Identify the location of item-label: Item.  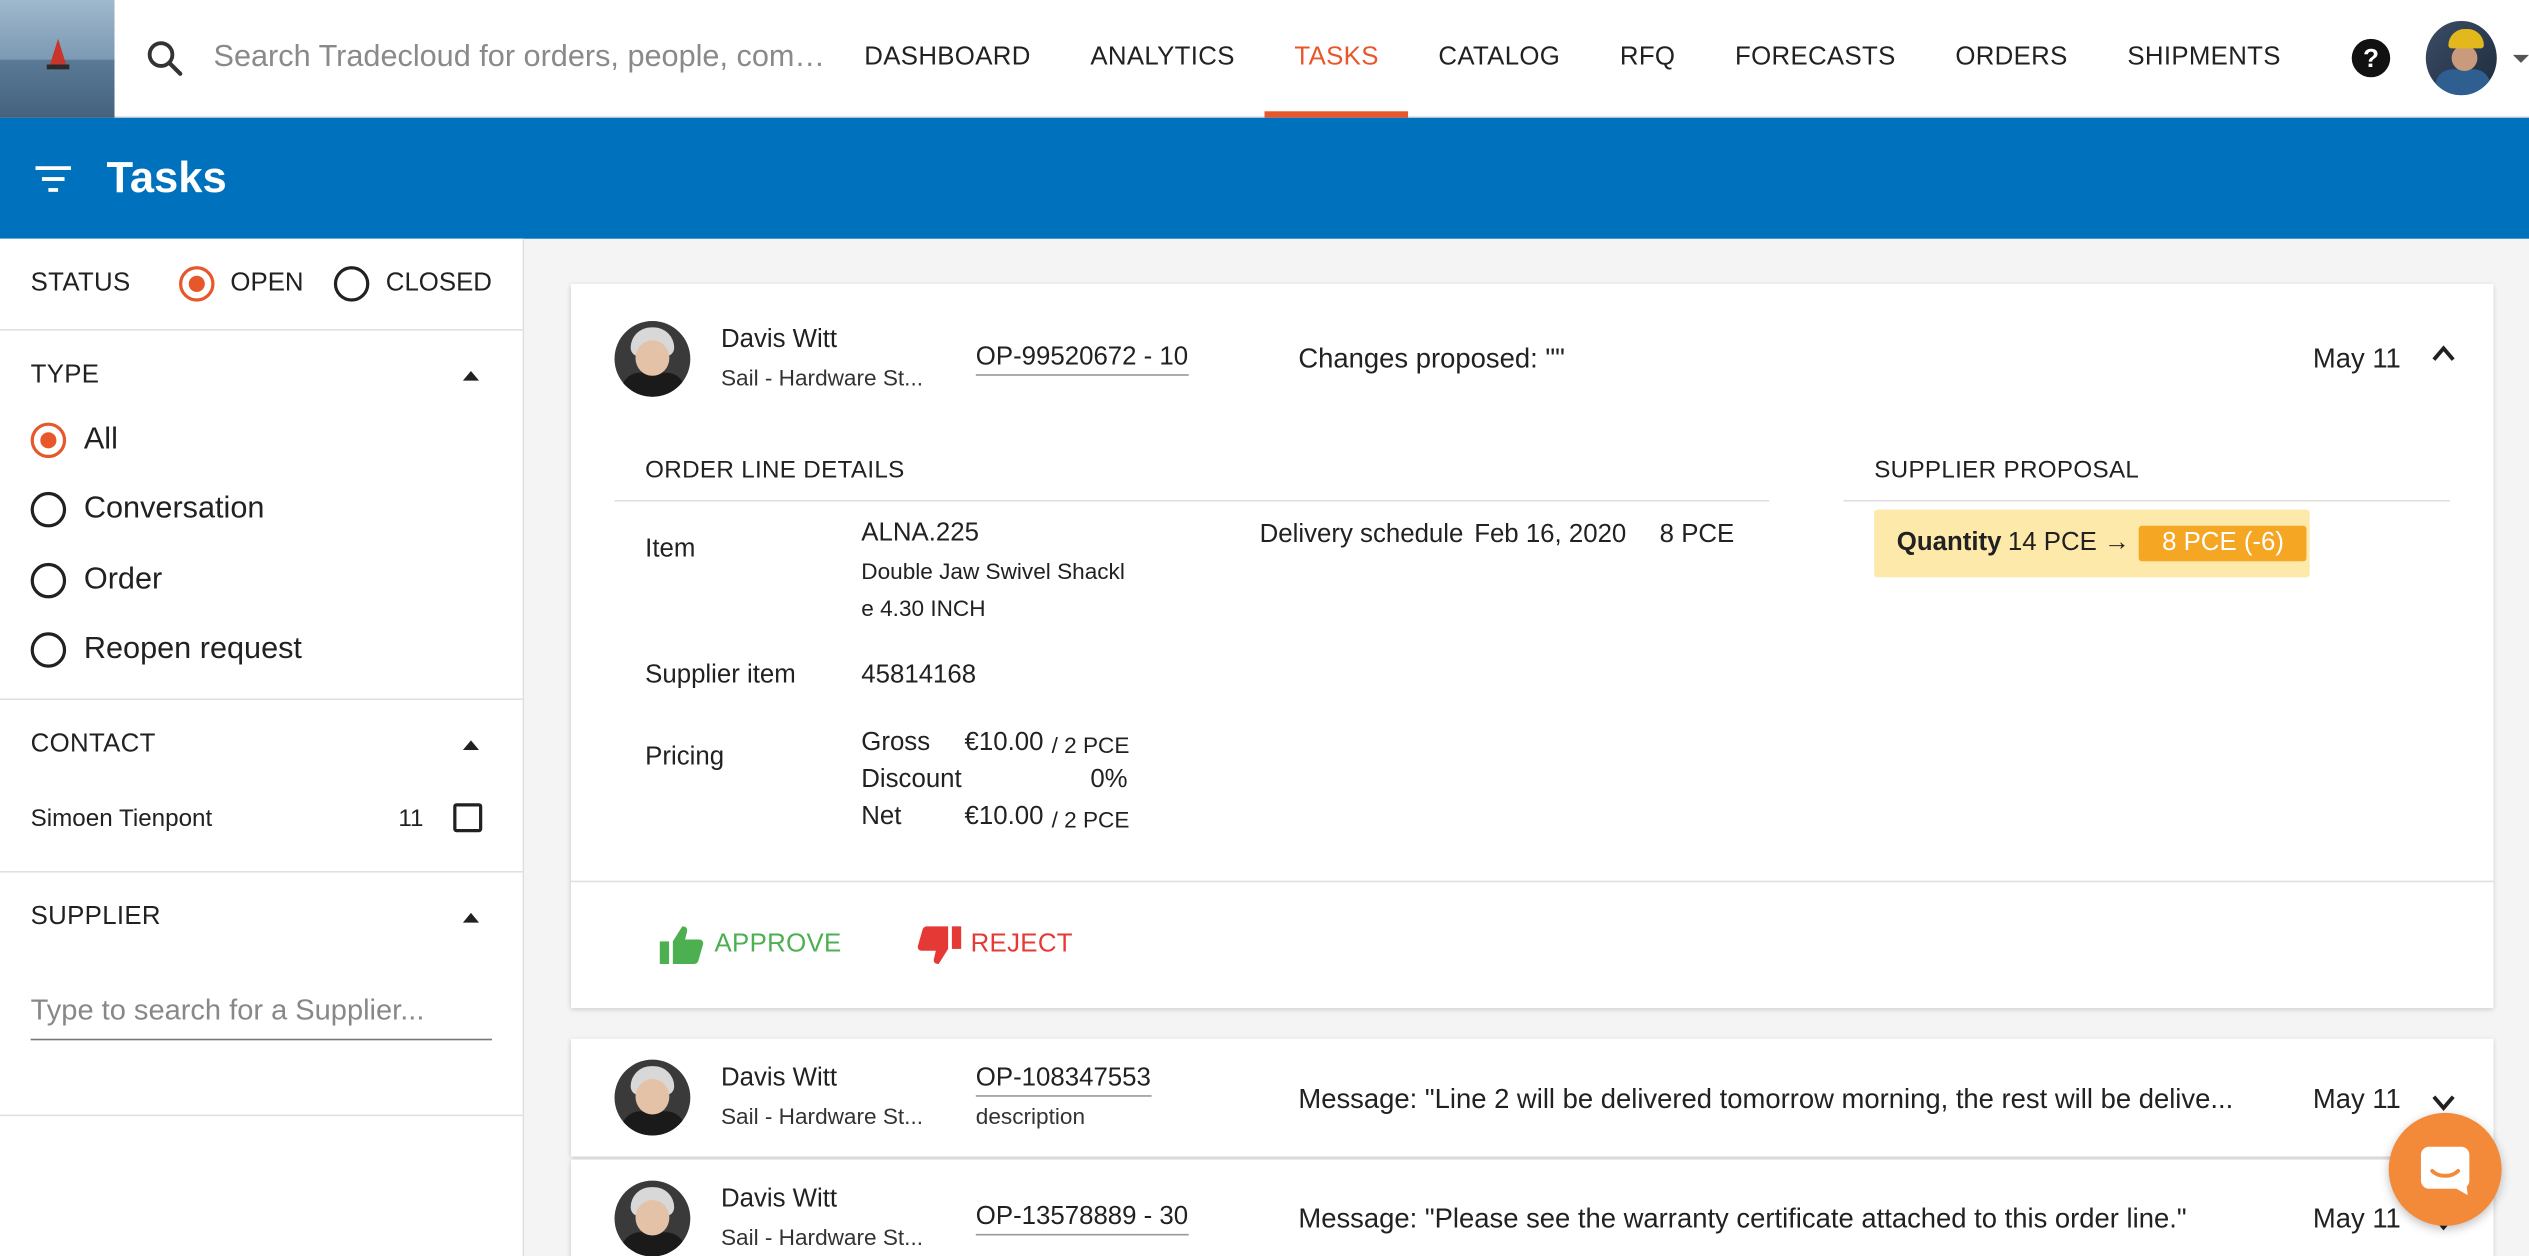
(670, 549).